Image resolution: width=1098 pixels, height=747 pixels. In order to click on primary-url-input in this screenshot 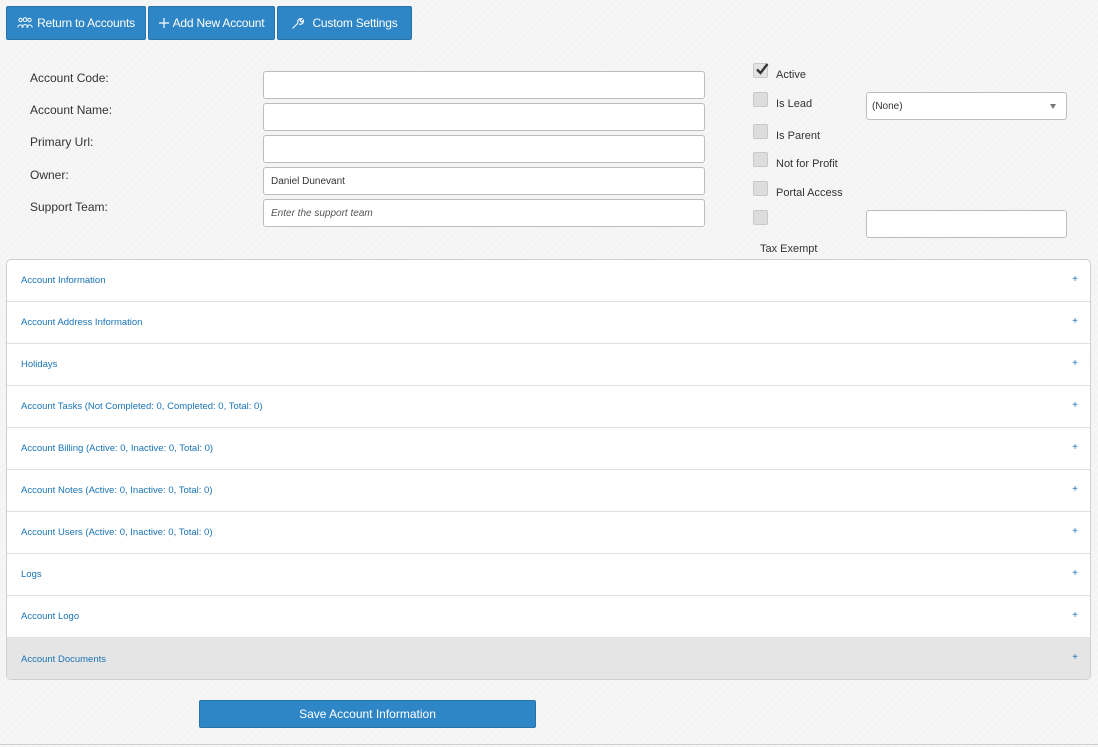, I will do `click(484, 149)`.